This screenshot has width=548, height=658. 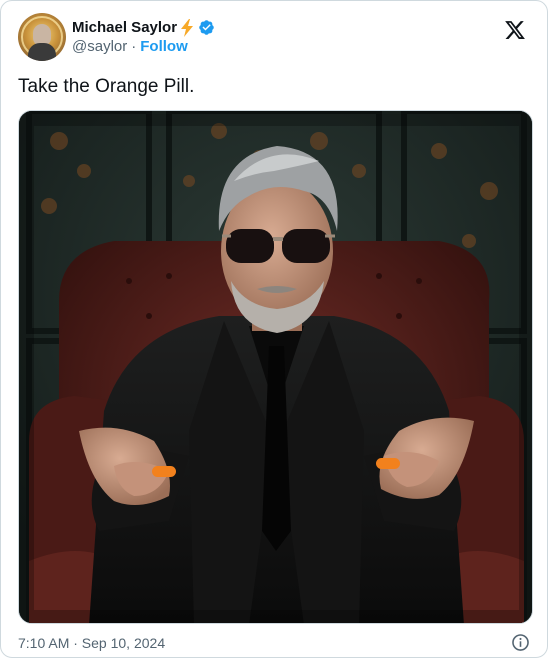 What do you see at coordinates (187, 27) in the screenshot?
I see `lightning-bolt-icon` at bounding box center [187, 27].